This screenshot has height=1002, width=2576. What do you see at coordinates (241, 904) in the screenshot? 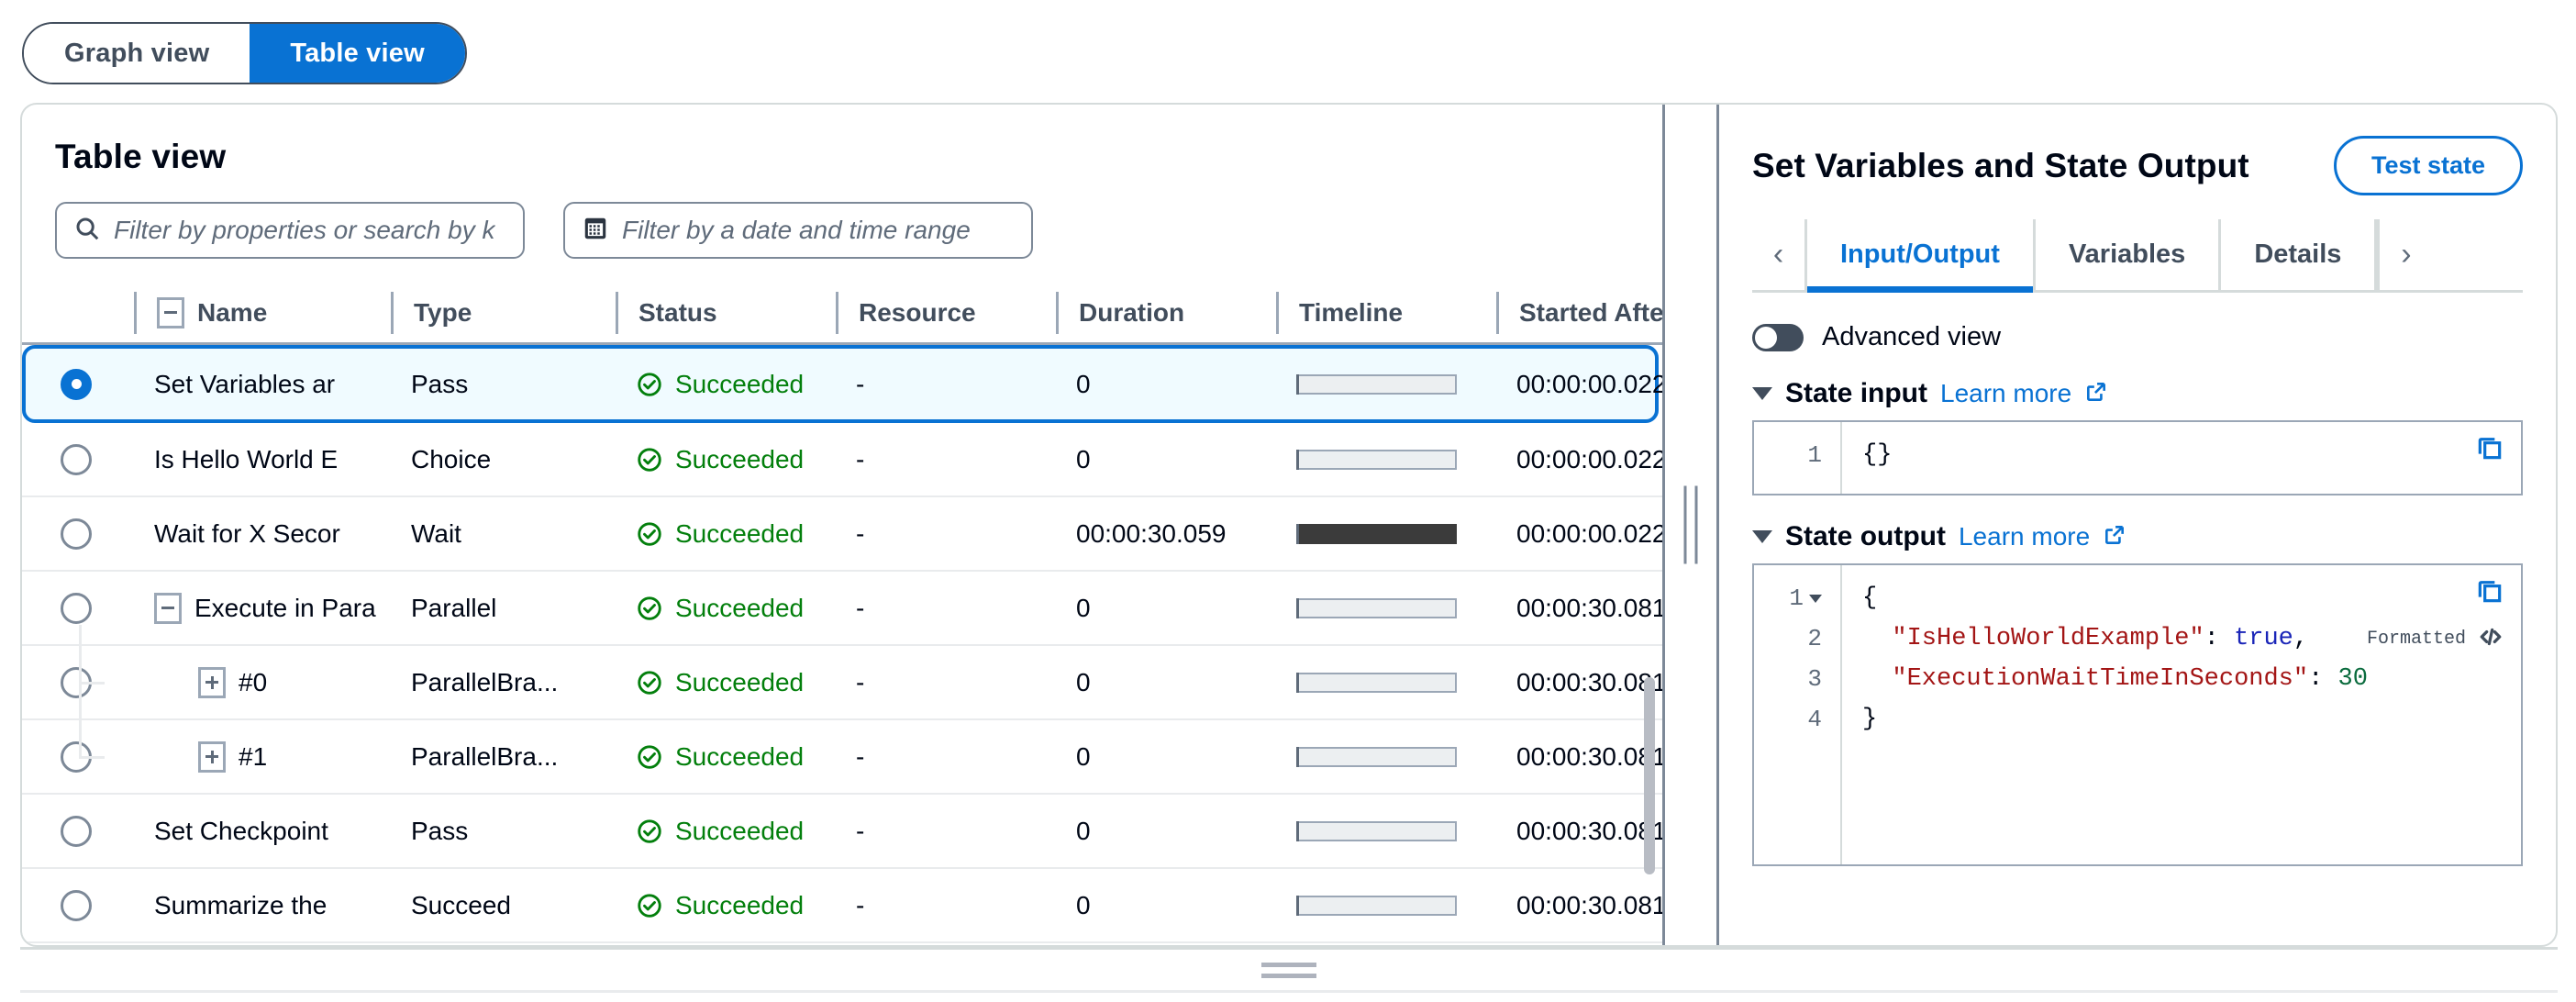
I see `cell-name-label: Summarize the` at bounding box center [241, 904].